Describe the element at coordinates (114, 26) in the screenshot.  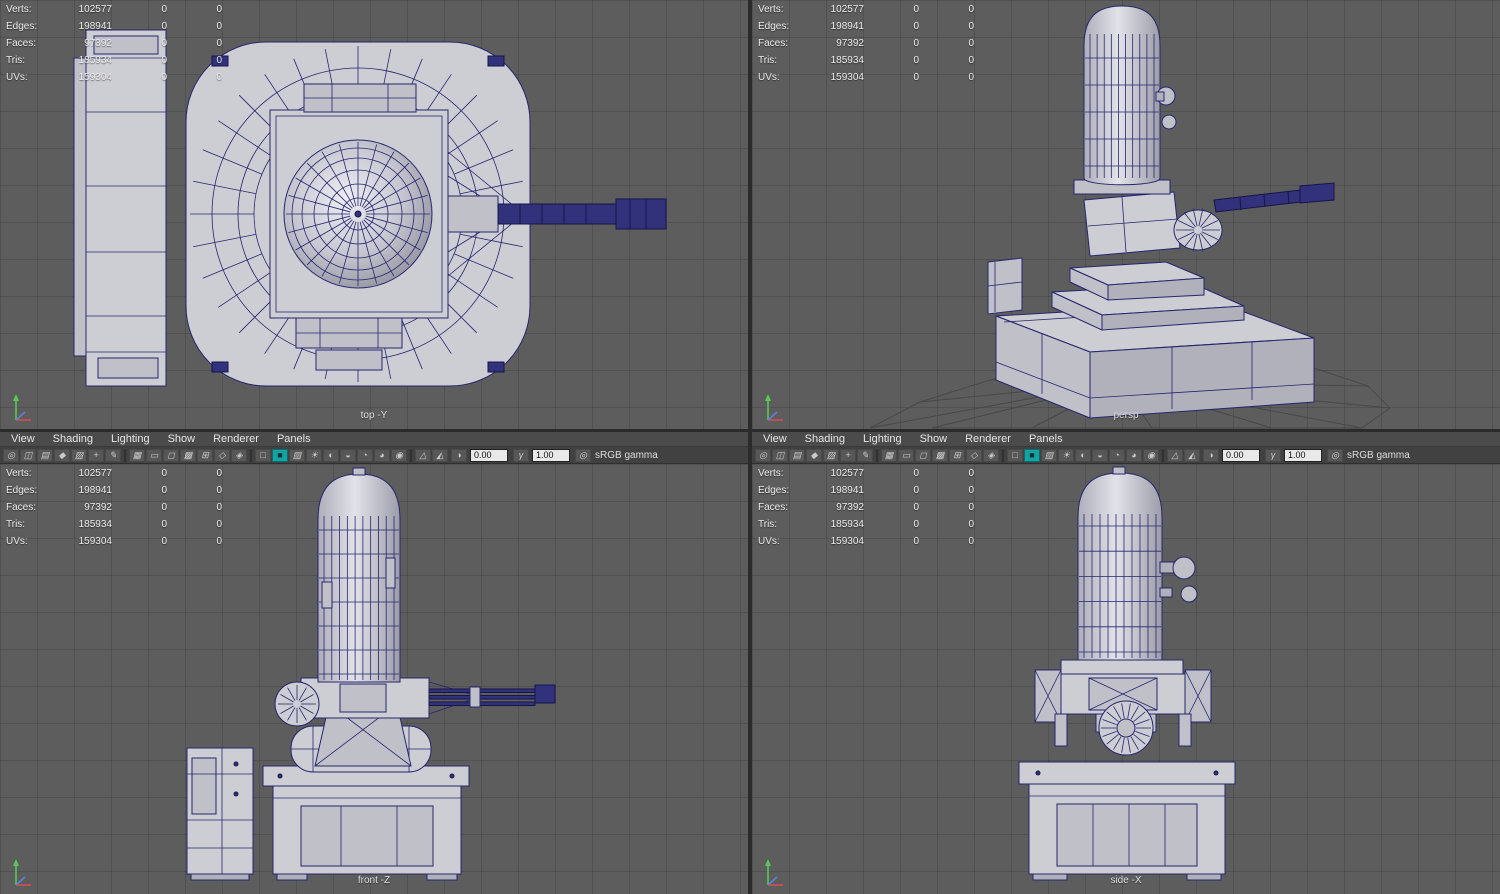
I see `hud-row-edges: Edges: 198941 0 0` at that location.